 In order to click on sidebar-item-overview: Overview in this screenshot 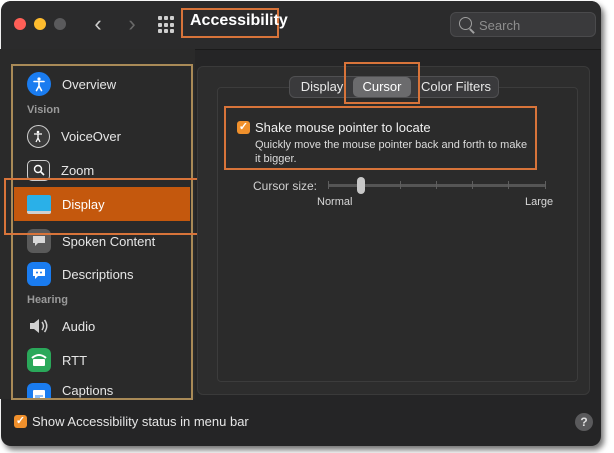, I will do `click(102, 84)`.